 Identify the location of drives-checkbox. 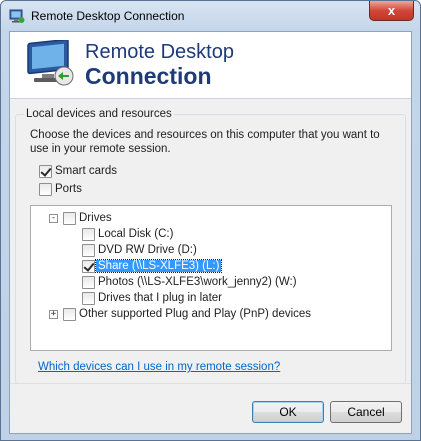
(69, 218).